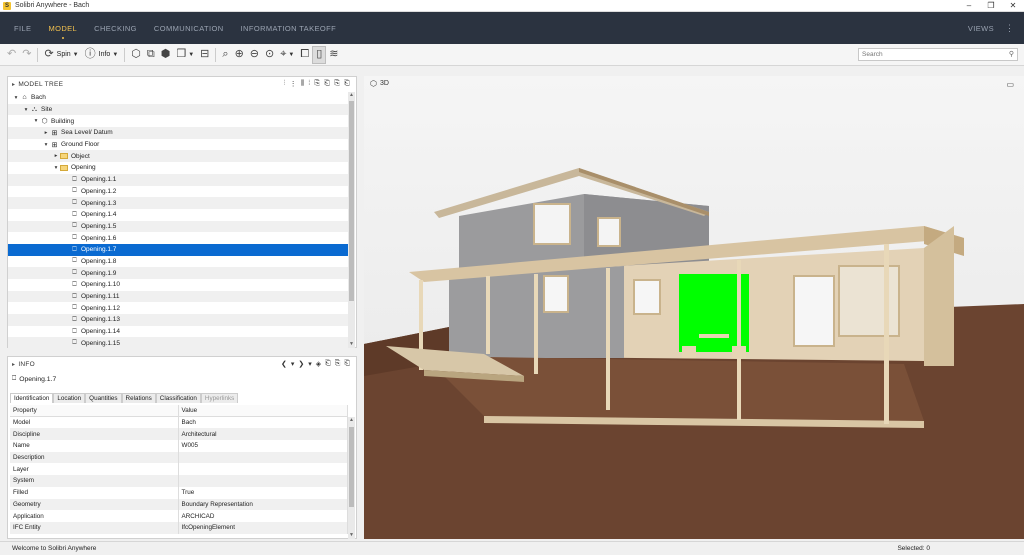 Image resolution: width=1024 pixels, height=555 pixels. I want to click on property-row: System, so click(179, 481).